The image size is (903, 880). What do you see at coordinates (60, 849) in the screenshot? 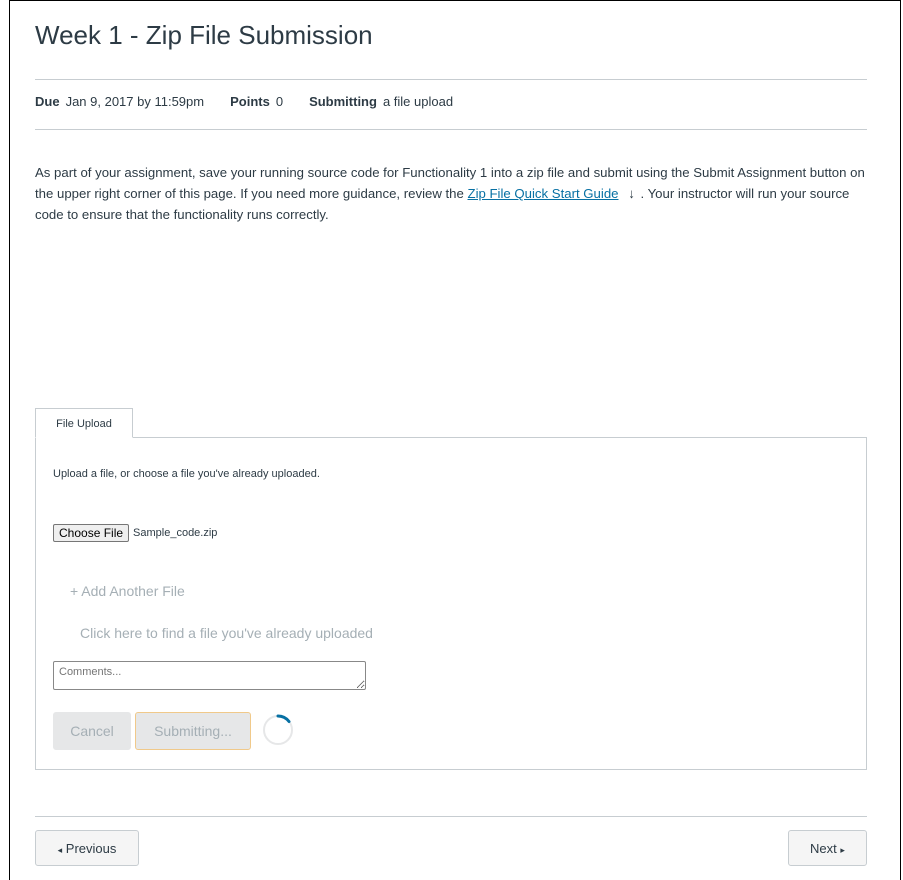
I see `previous-arrow-icon: ◂` at bounding box center [60, 849].